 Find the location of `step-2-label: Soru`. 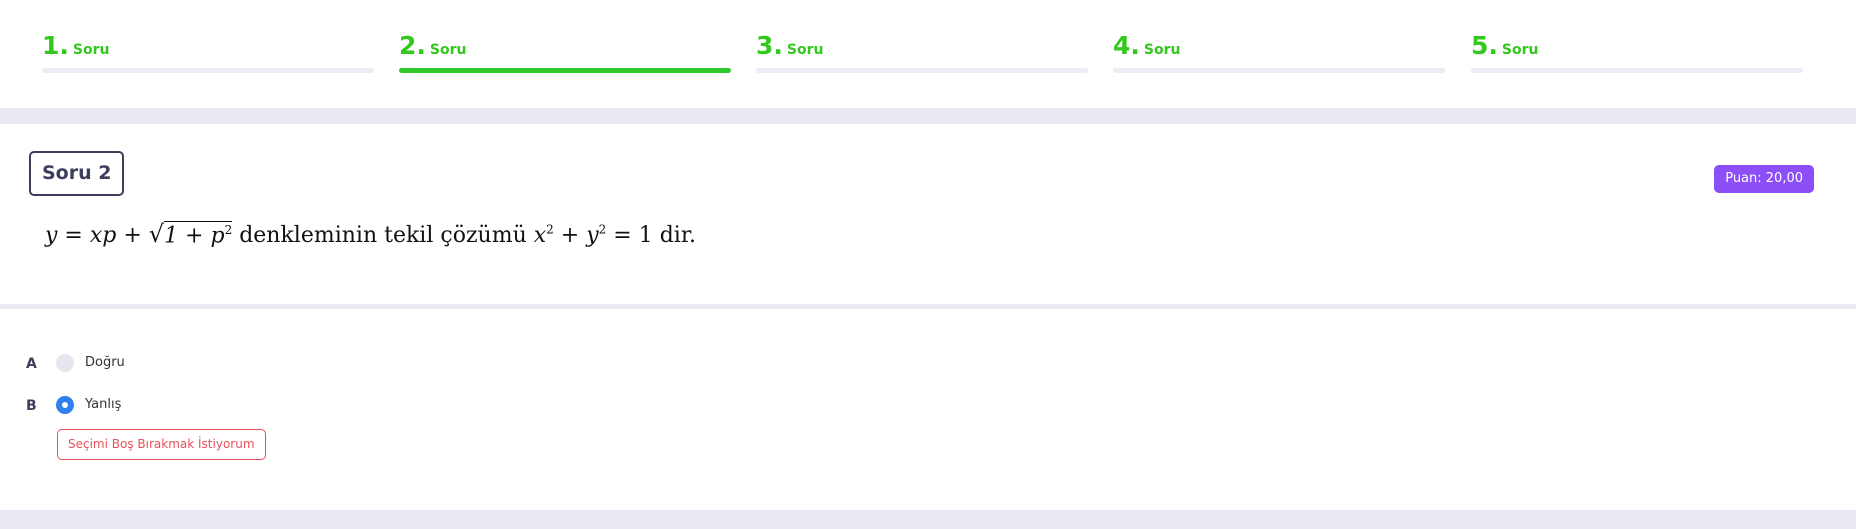

step-2-label: Soru is located at coordinates (448, 50).